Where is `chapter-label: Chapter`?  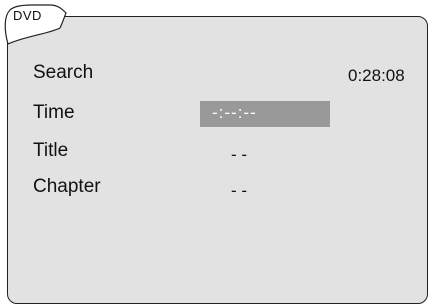
chapter-label: Chapter is located at coordinates (67, 186).